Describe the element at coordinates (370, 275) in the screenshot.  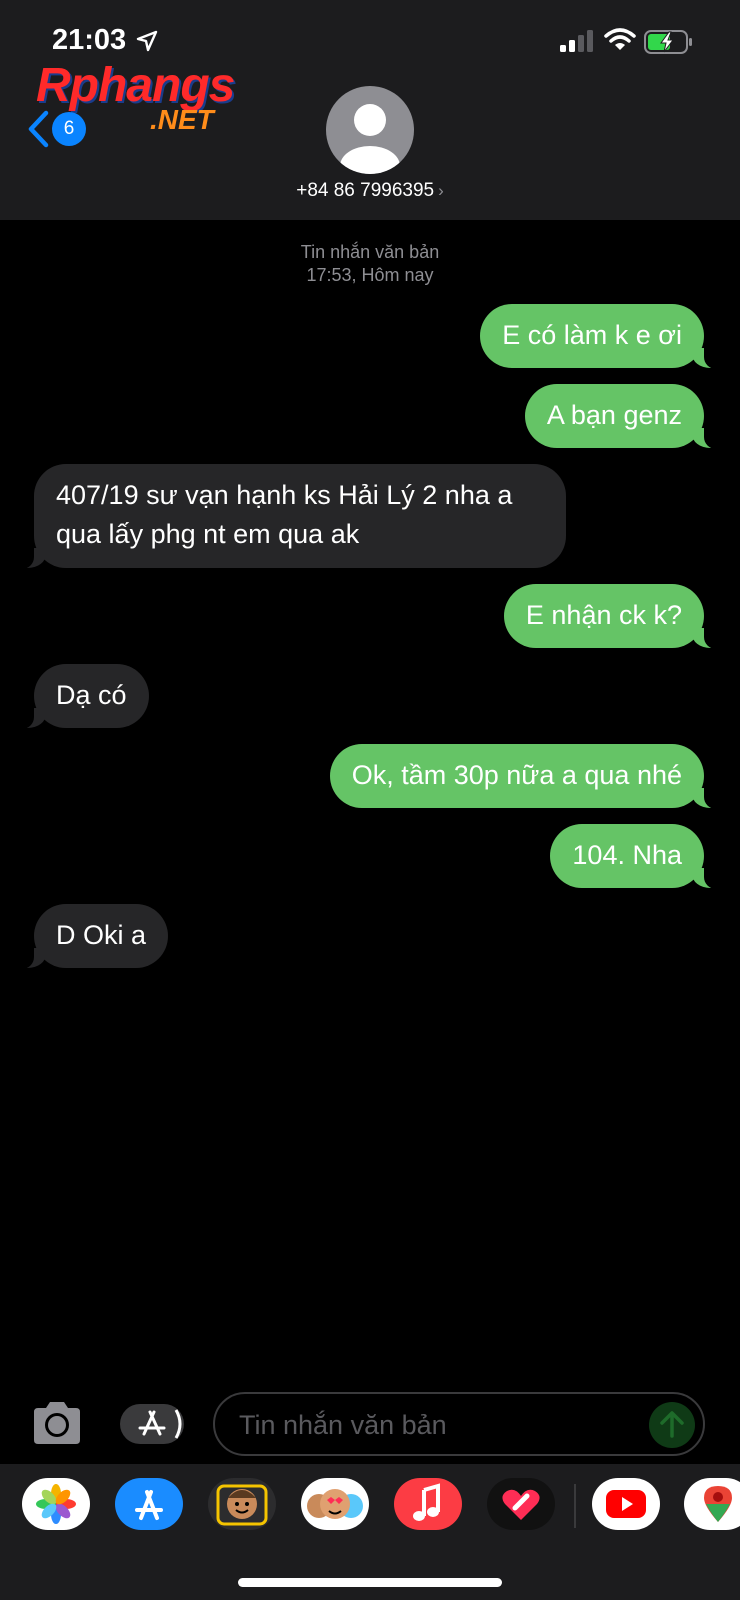
I see `message-timestamp: 17:53, Hôm nay` at that location.